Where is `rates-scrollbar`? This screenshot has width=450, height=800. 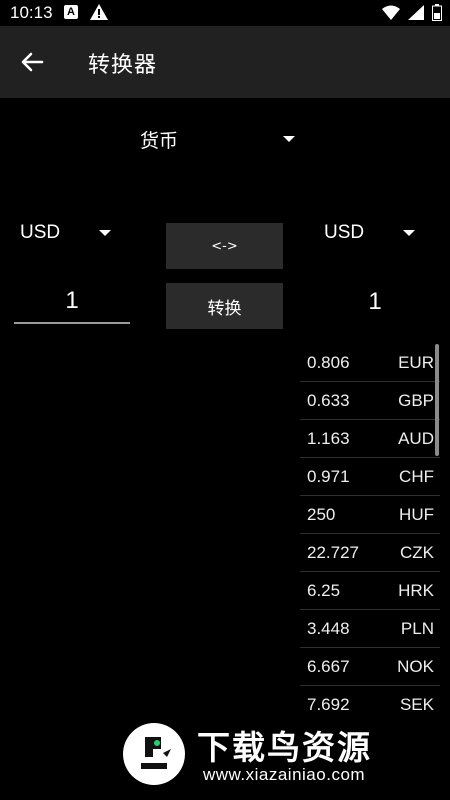
rates-scrollbar is located at coordinates (437, 400).